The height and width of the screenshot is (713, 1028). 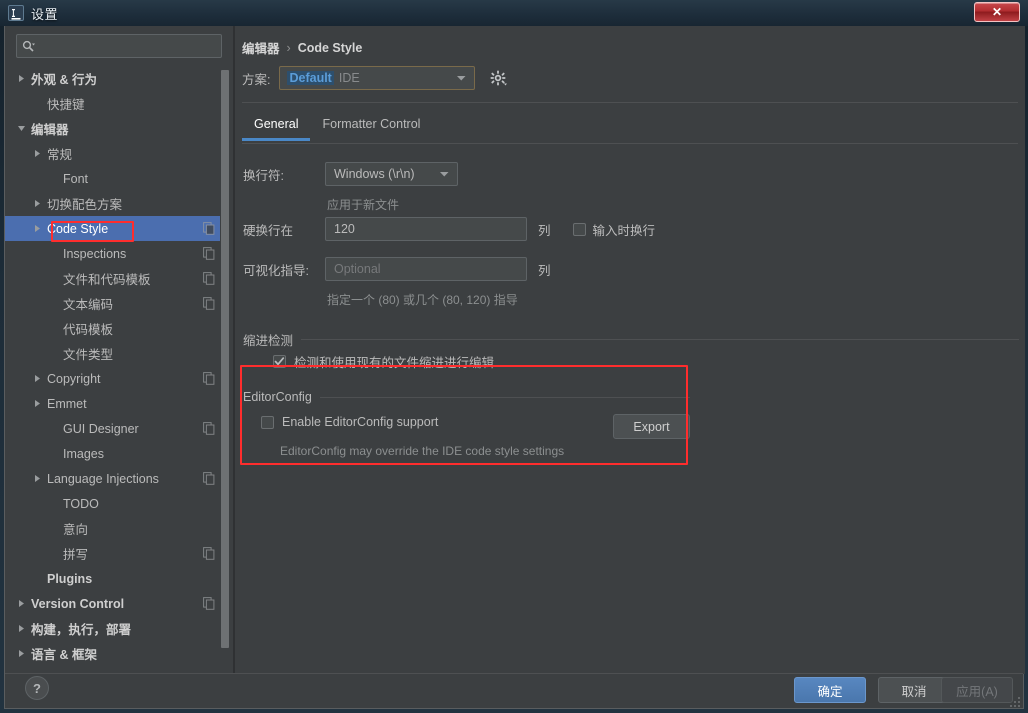 I want to click on sidebar-item-font: Font, so click(x=114, y=178).